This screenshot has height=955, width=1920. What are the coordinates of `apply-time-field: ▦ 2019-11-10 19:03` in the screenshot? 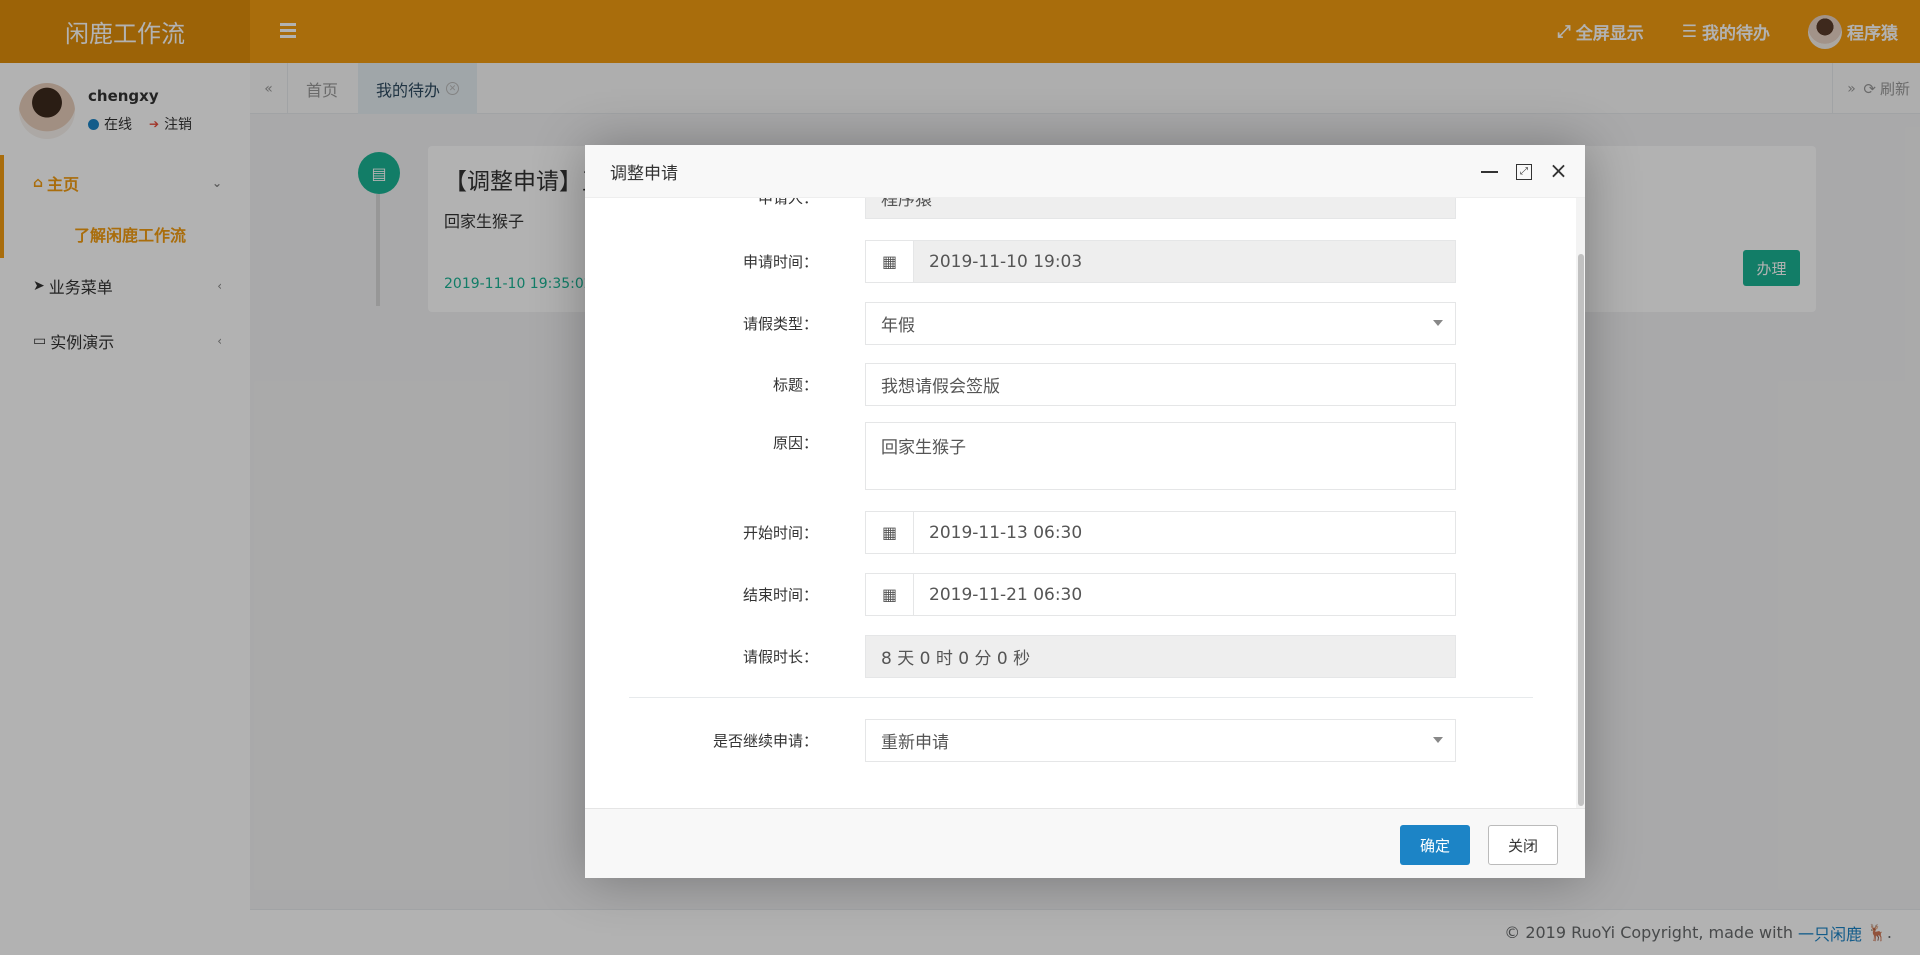 It's located at (1160, 261).